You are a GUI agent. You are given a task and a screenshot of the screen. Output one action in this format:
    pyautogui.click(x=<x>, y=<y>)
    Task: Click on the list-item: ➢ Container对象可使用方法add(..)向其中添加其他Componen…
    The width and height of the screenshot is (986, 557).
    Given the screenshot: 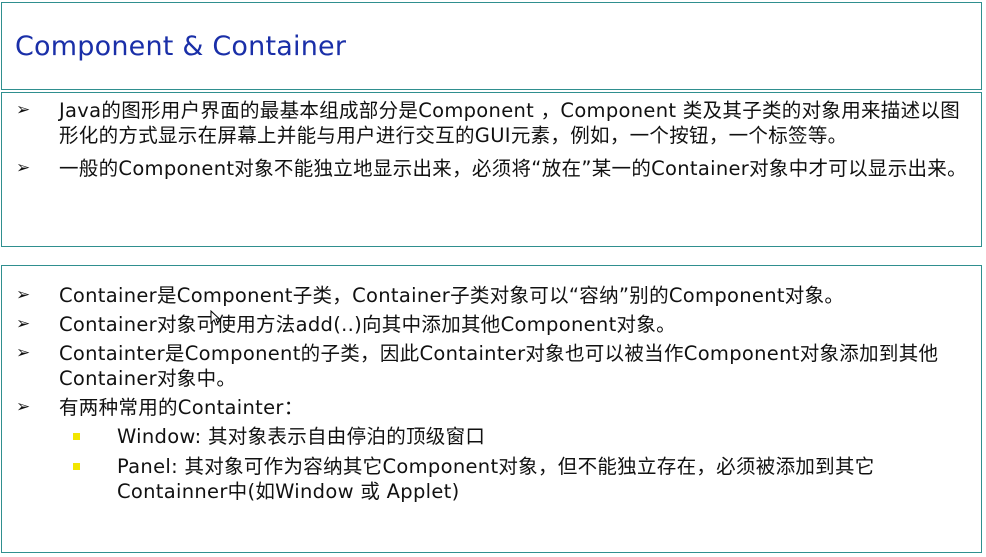 What is the action you would take?
    pyautogui.click(x=491, y=324)
    